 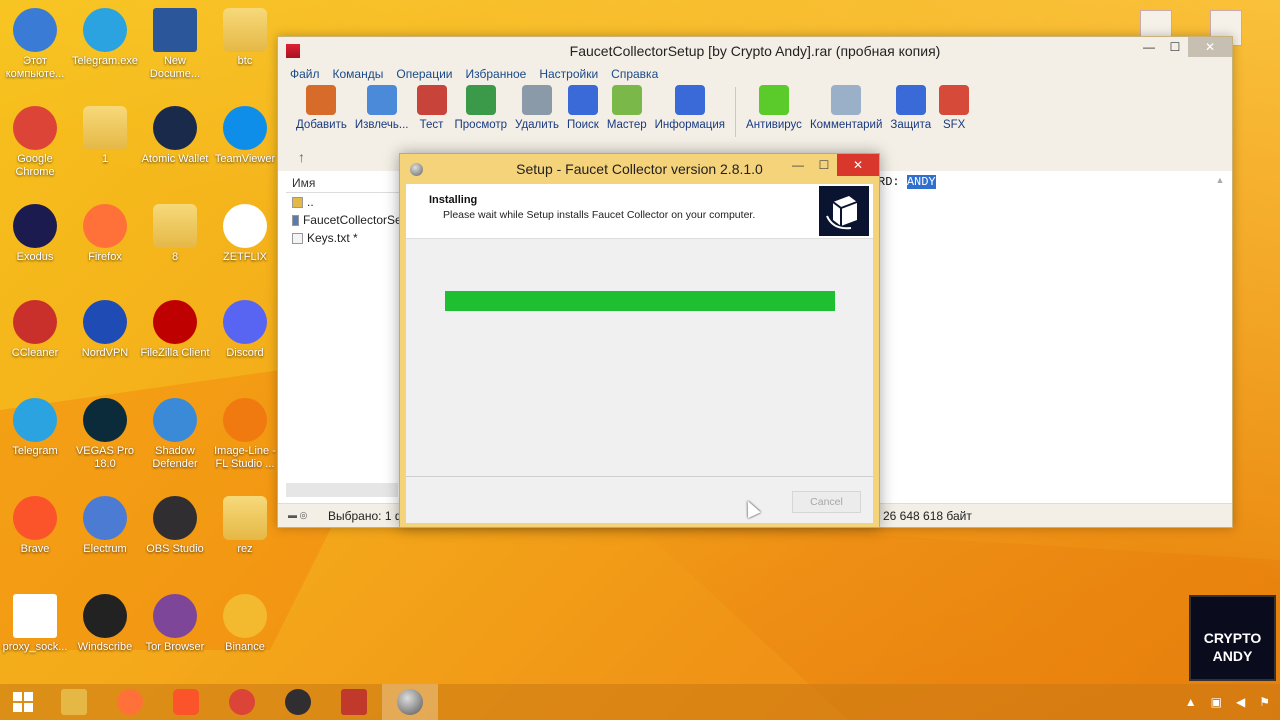 I want to click on desktop-icon: rez, so click(x=245, y=526).